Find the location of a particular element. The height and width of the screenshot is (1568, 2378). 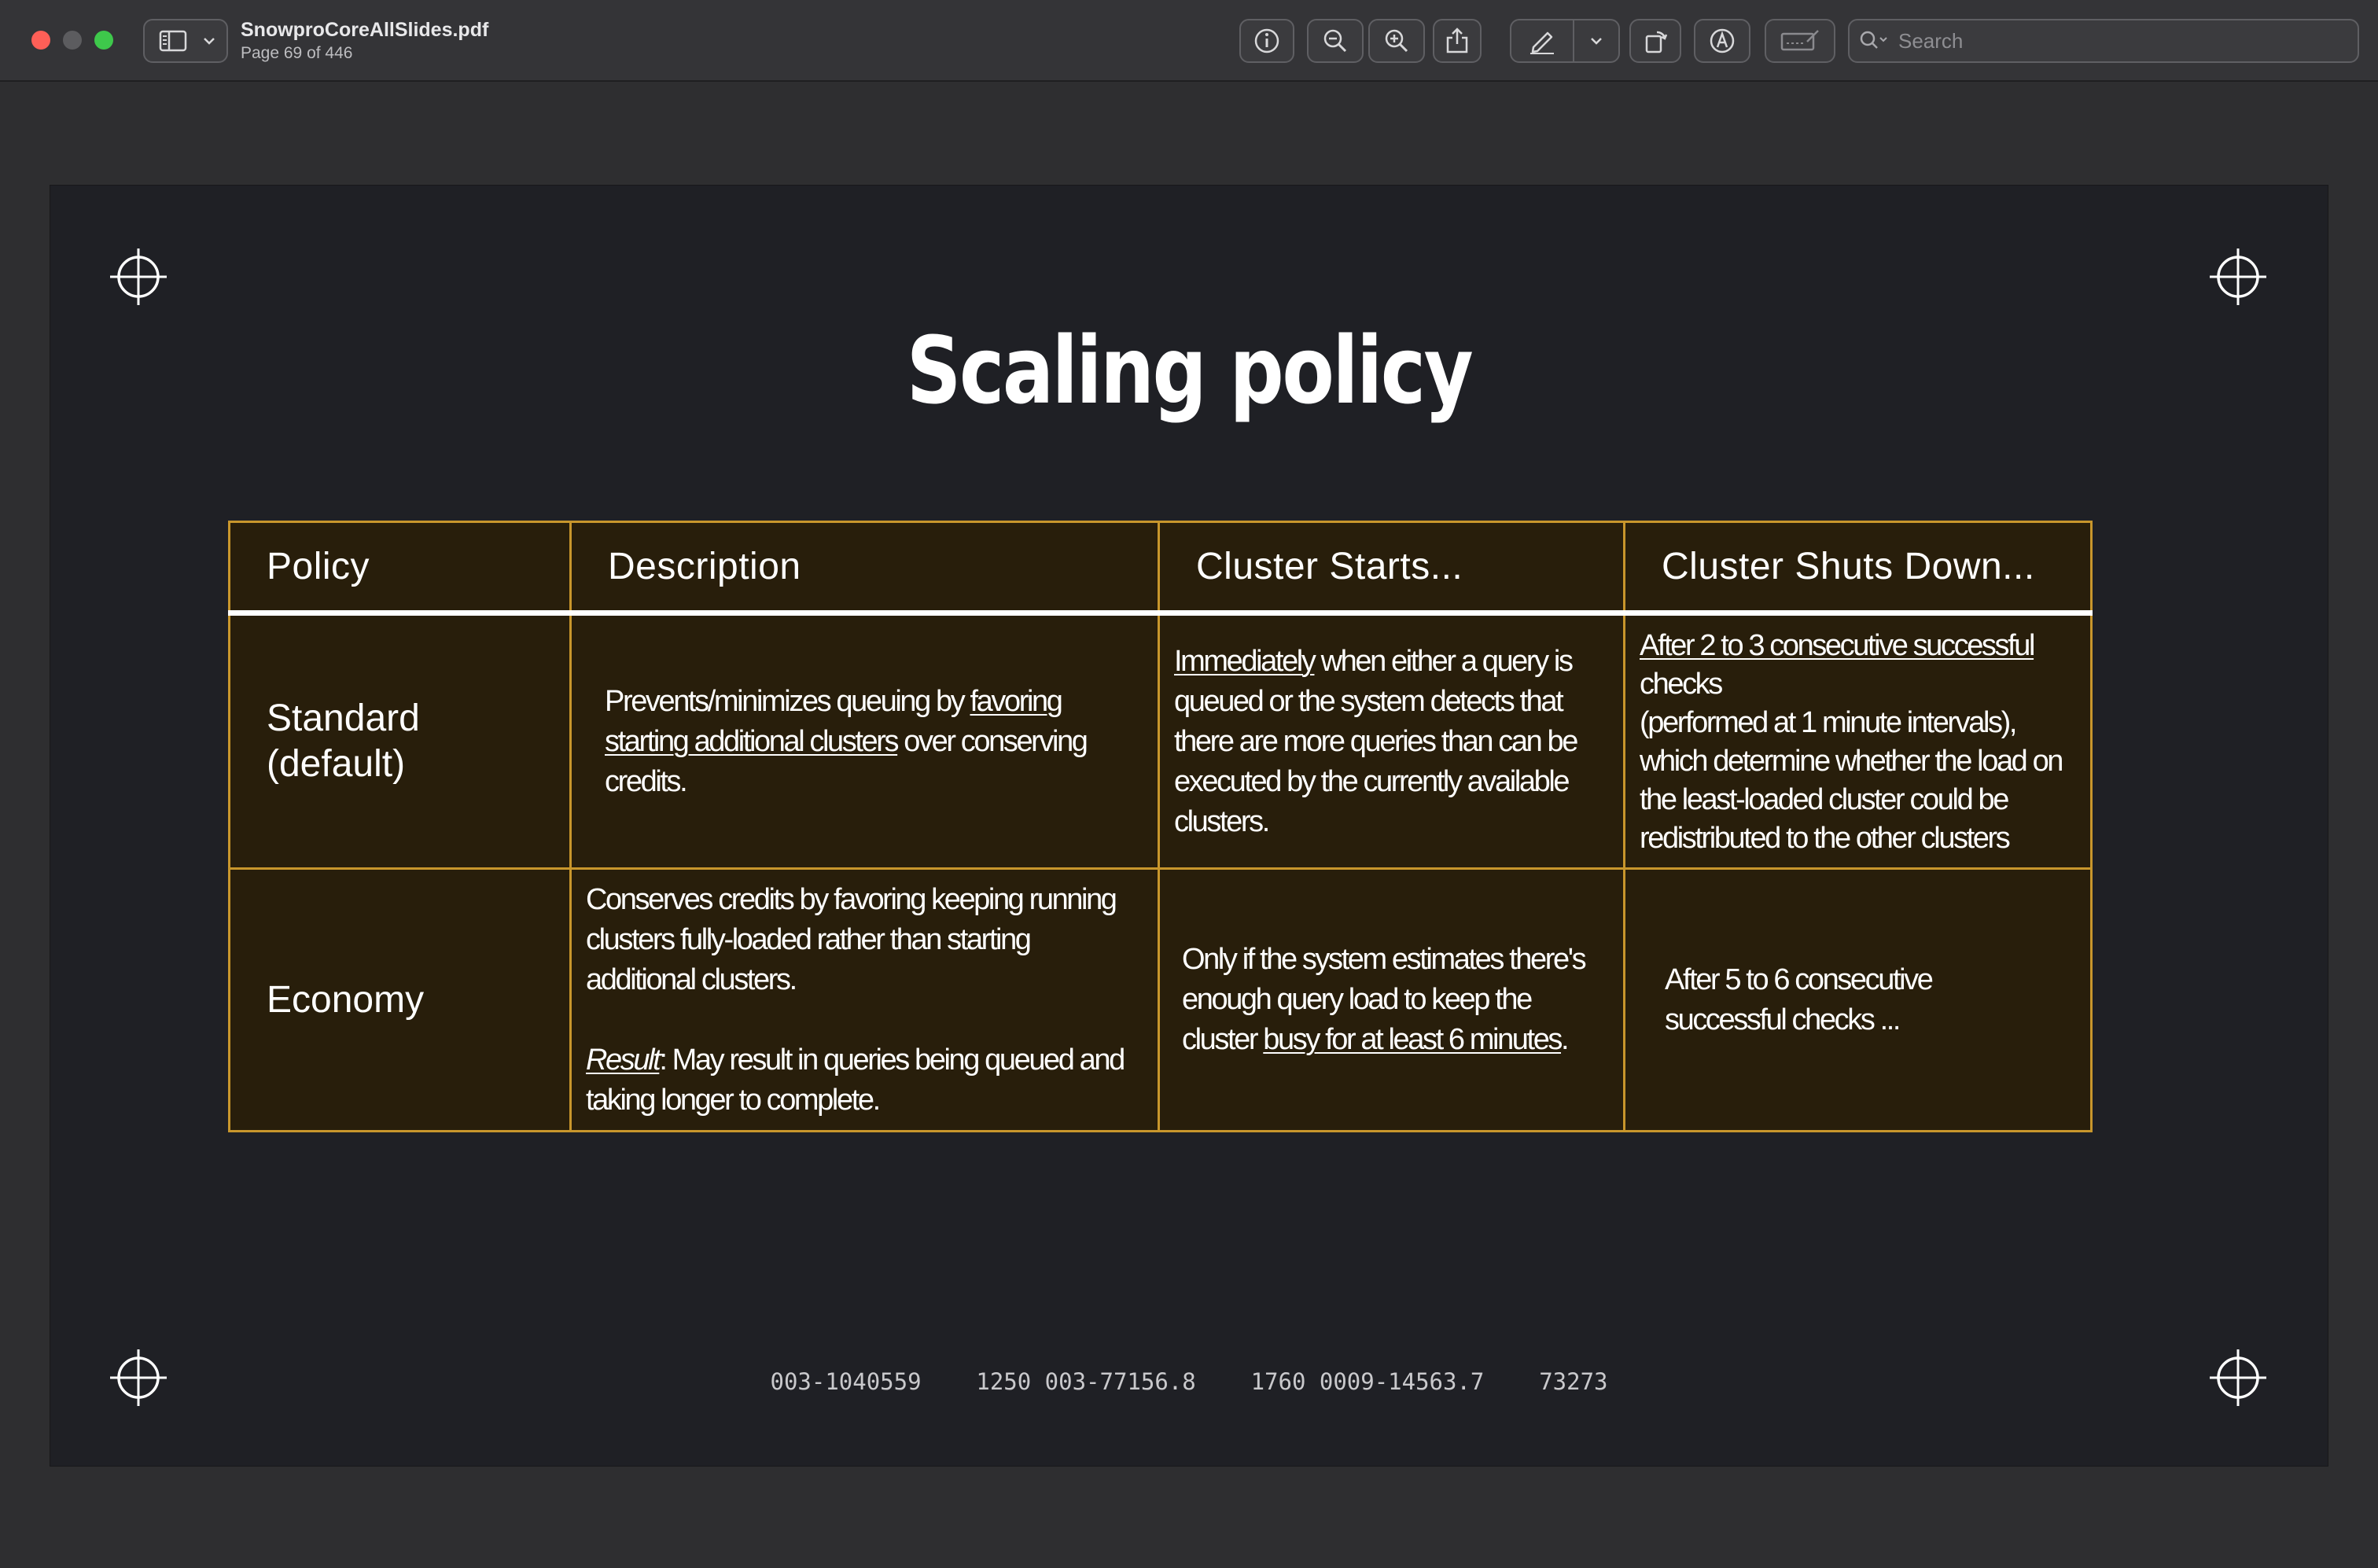

info-button is located at coordinates (1266, 41).